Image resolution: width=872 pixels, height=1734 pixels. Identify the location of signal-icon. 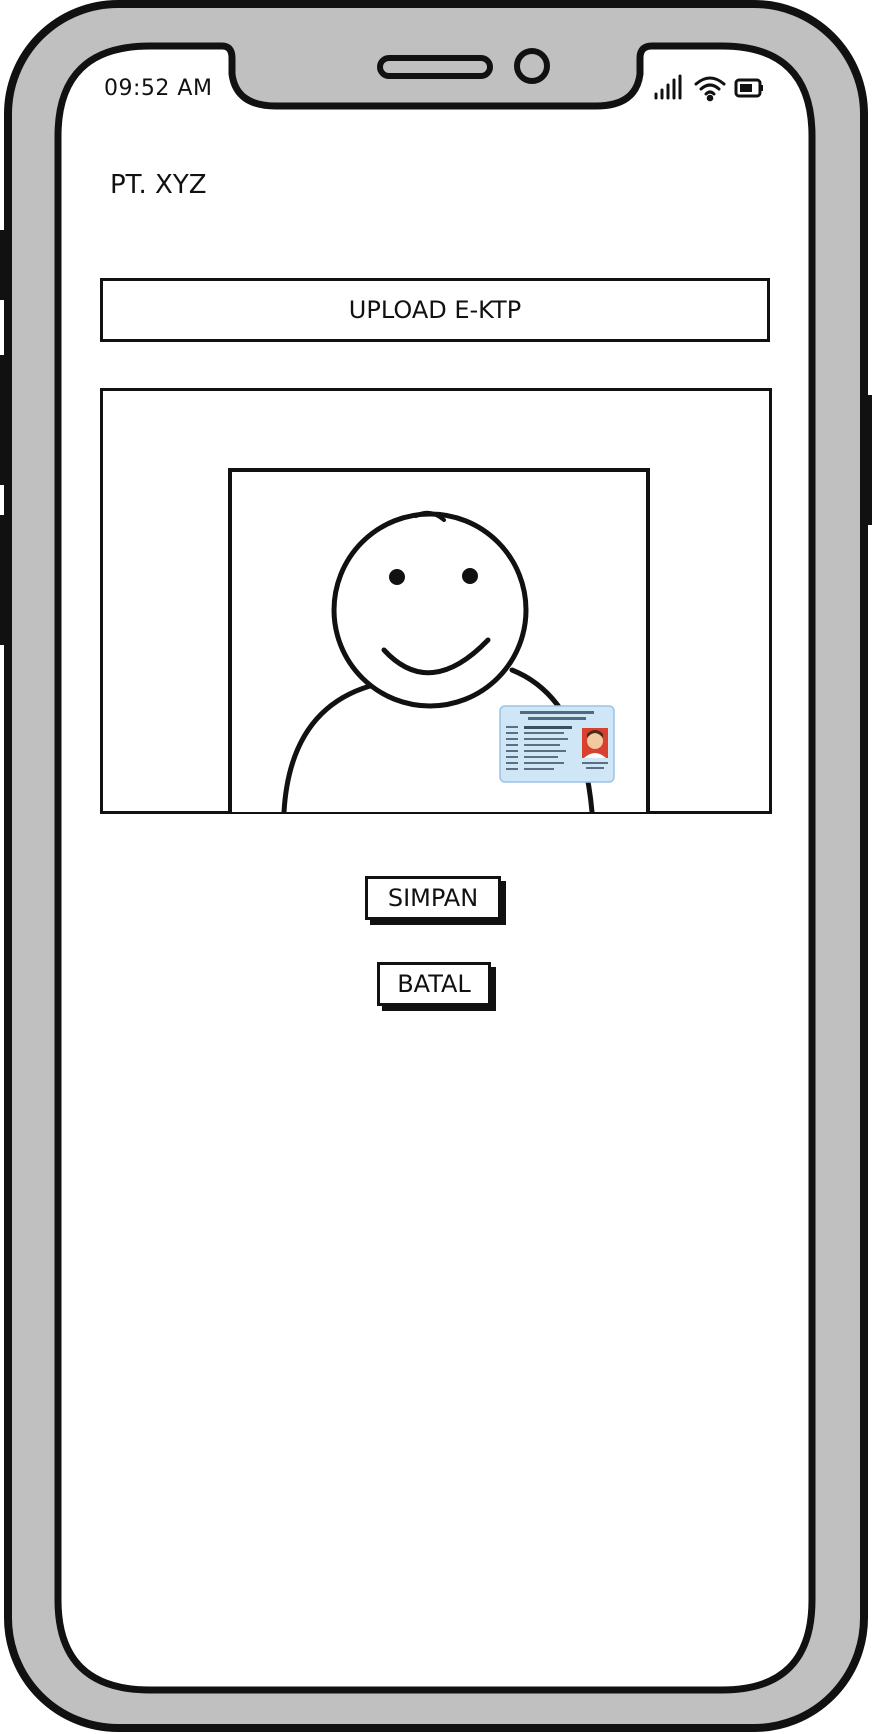
(668, 87).